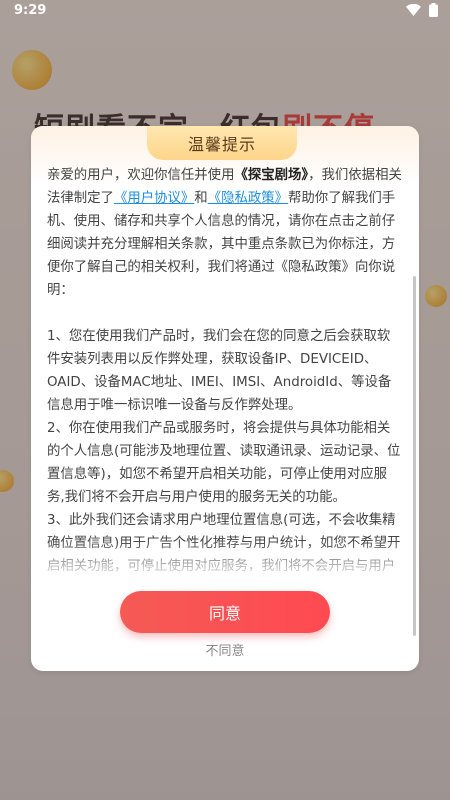 The width and height of the screenshot is (450, 800). I want to click on agree-button: 同意, so click(225, 612).